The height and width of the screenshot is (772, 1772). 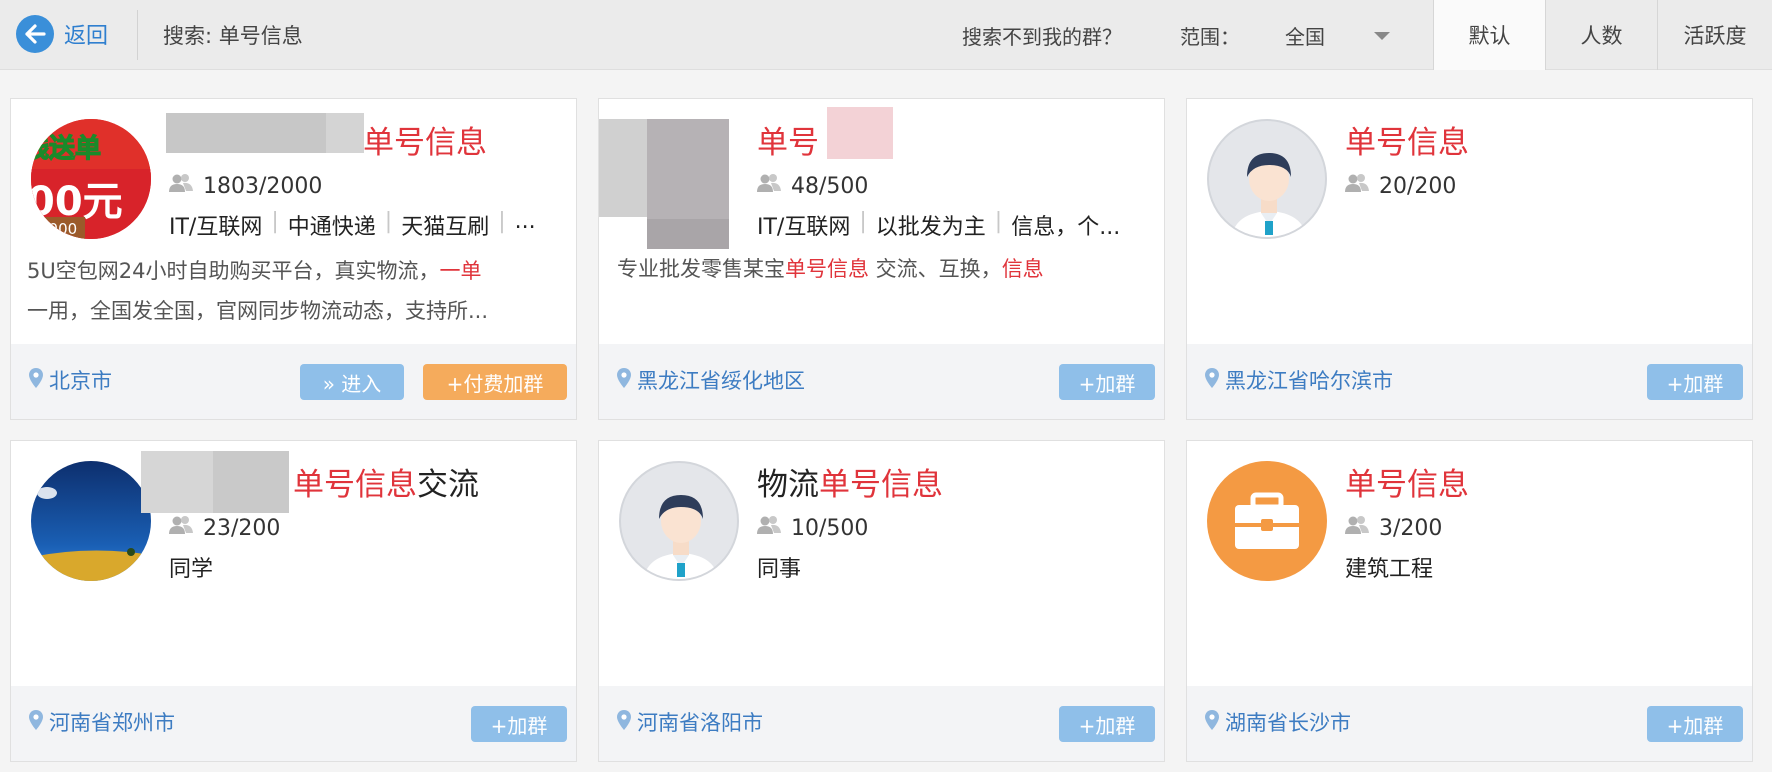 What do you see at coordinates (1309, 381) in the screenshot?
I see `location-label: 黑龙江省哈尔滨市` at bounding box center [1309, 381].